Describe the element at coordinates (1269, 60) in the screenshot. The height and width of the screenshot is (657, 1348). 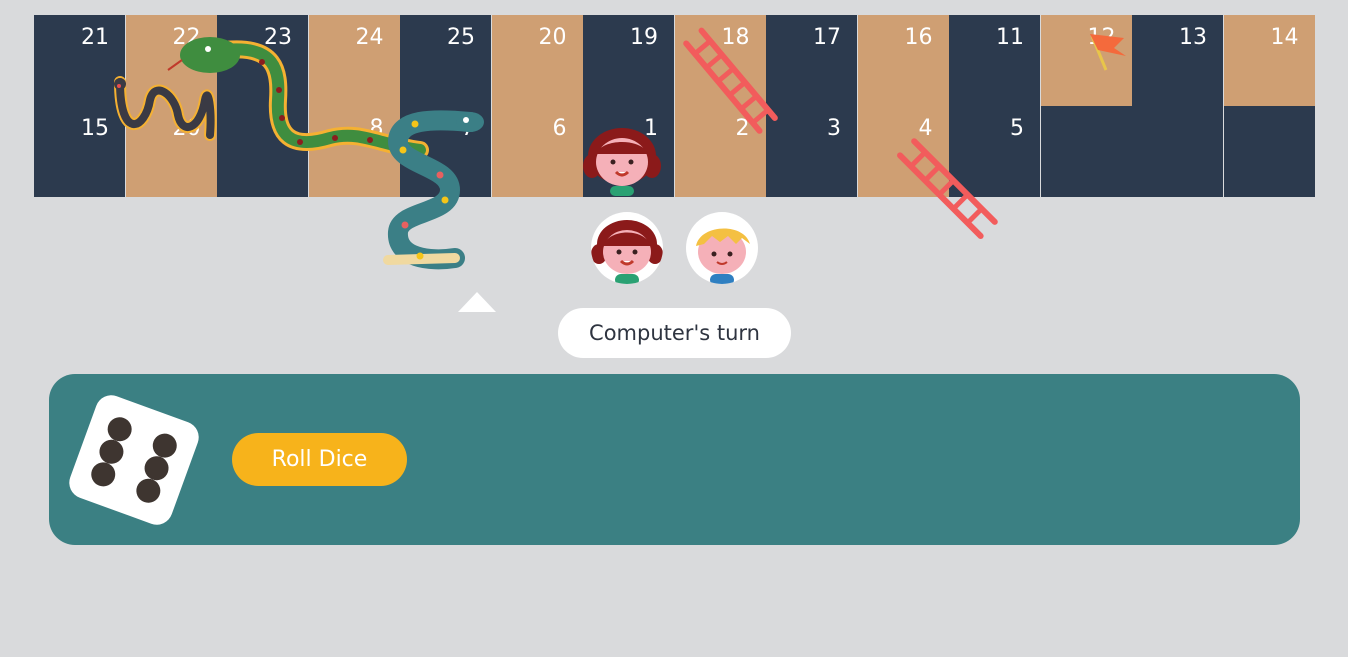
I see `board-cell: 14` at that location.